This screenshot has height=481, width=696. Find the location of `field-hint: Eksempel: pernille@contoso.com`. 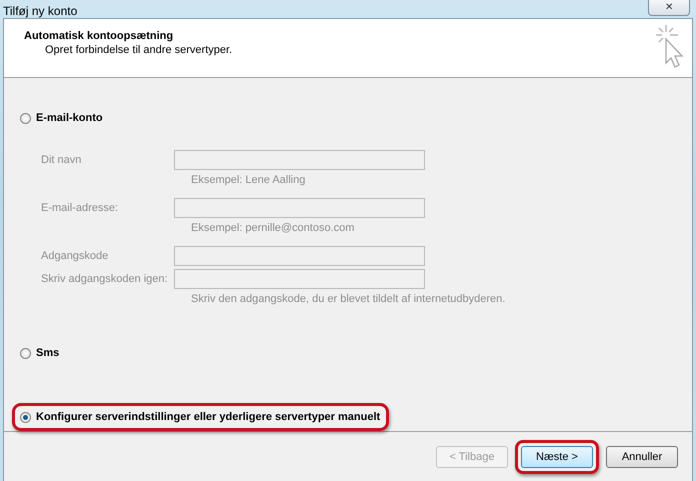

field-hint: Eksempel: pernille@contoso.com is located at coordinates (273, 228).